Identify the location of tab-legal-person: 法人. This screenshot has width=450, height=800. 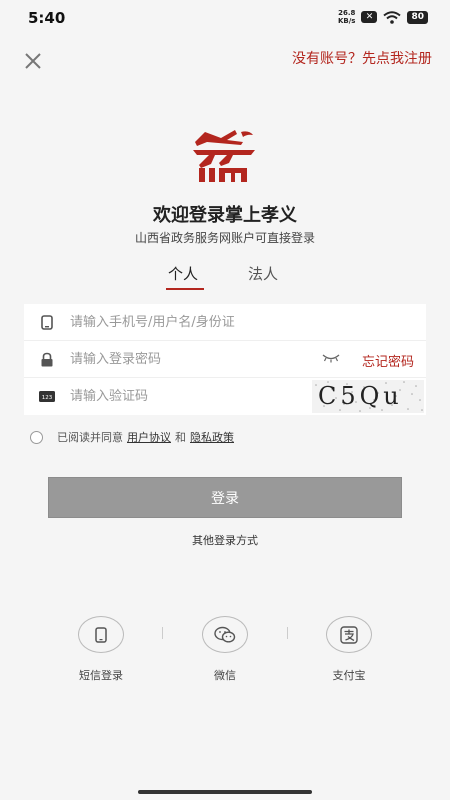
(263, 273).